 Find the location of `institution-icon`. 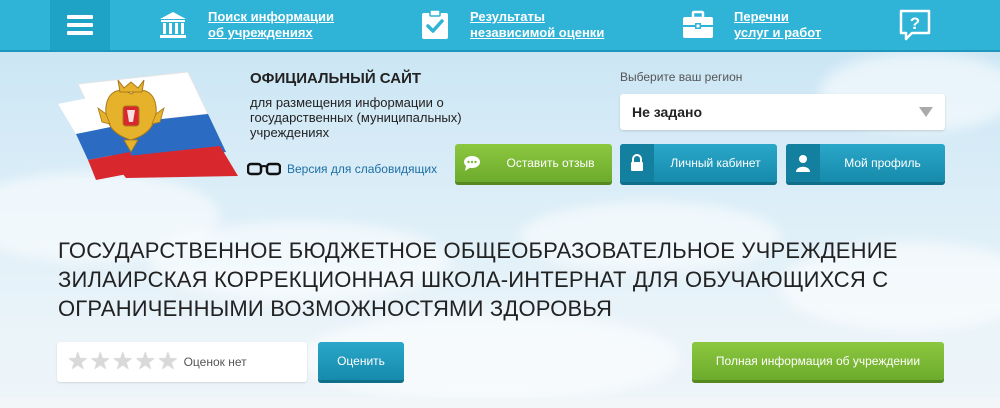

institution-icon is located at coordinates (173, 25).